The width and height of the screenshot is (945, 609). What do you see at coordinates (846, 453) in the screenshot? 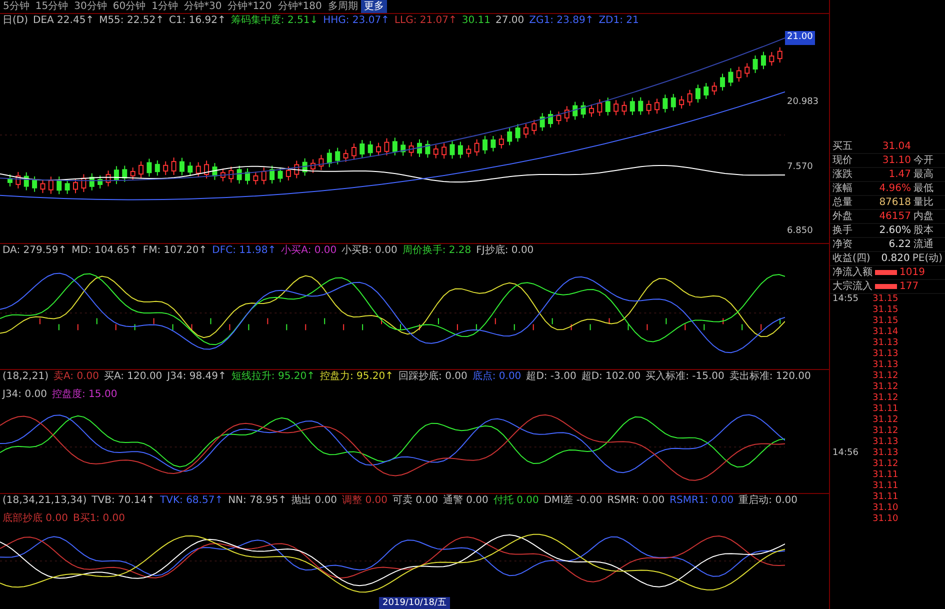
I see `tick-time: 14:56` at bounding box center [846, 453].